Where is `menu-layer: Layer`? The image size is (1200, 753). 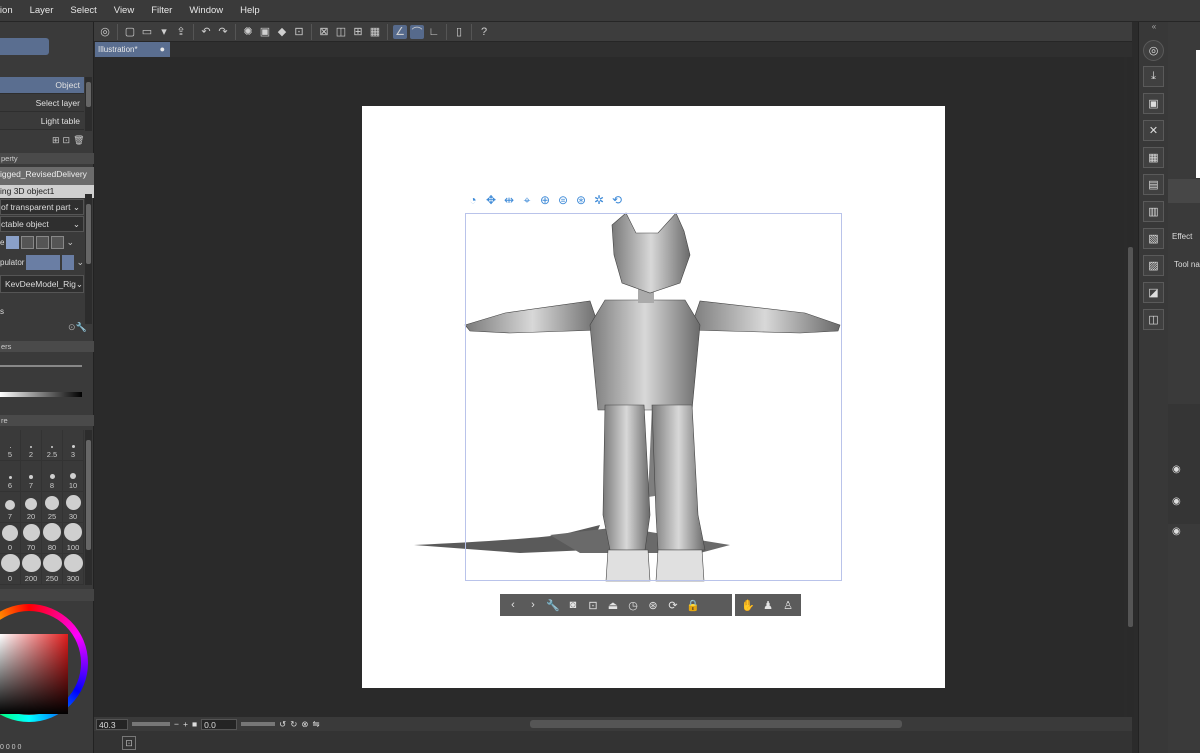 menu-layer: Layer is located at coordinates (42, 11).